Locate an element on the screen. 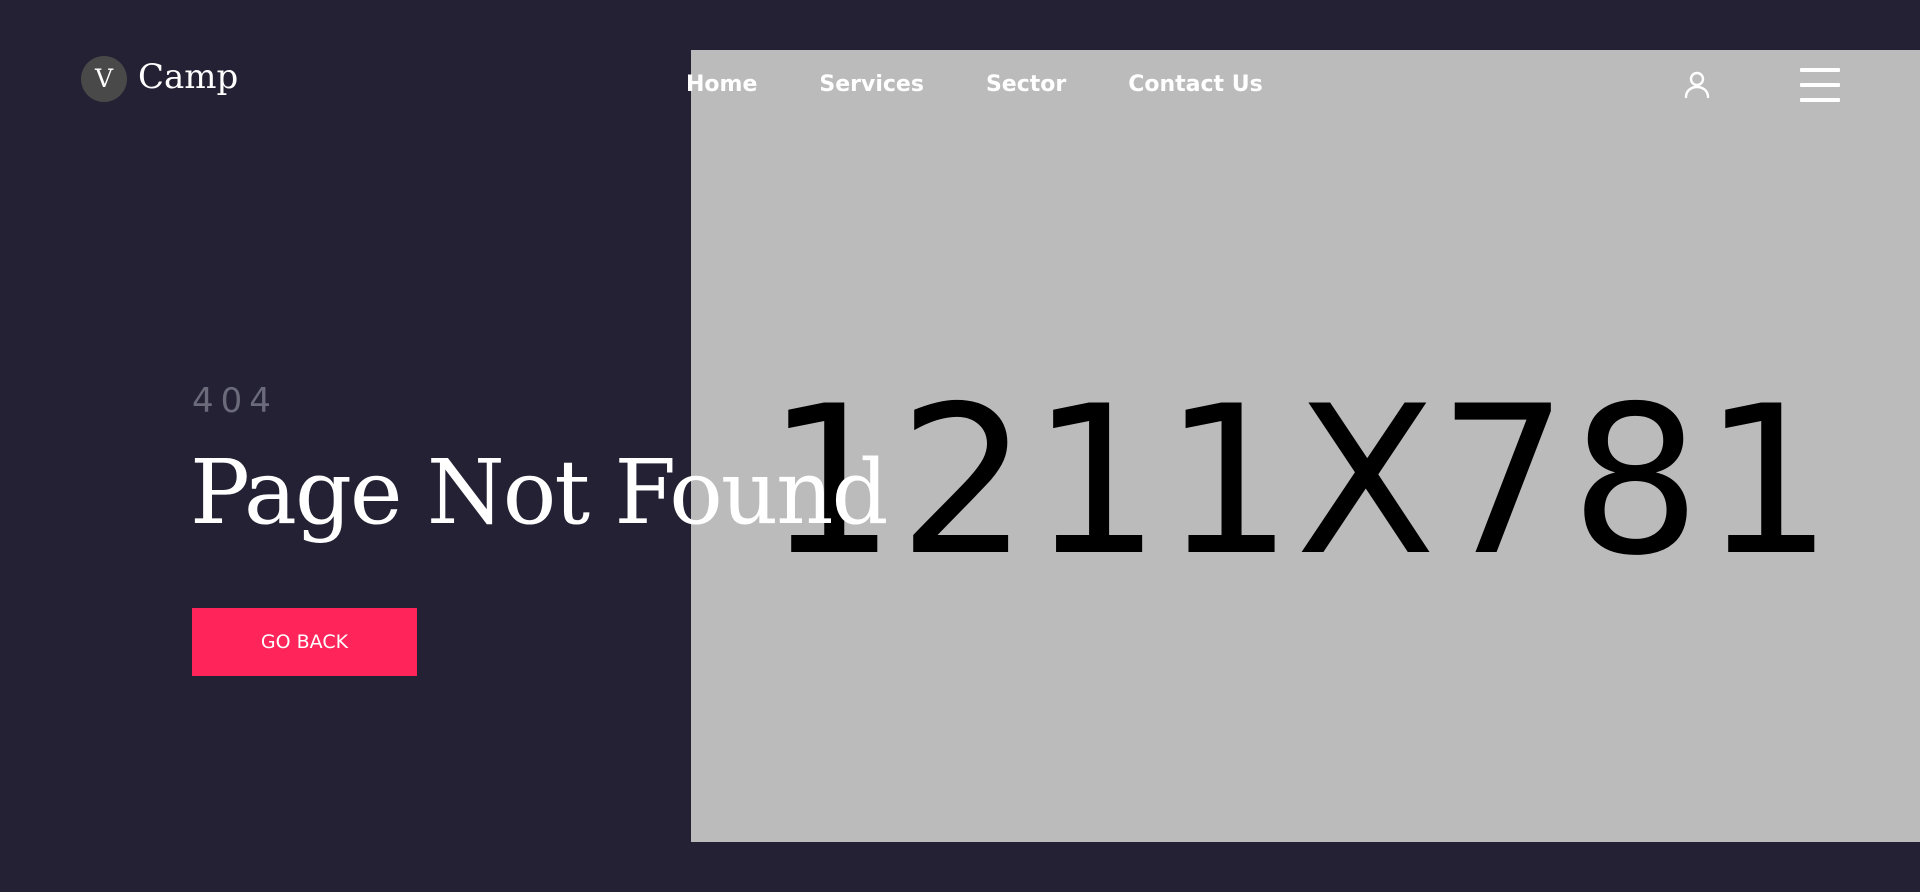 This screenshot has width=1920, height=892. logo-mark: V is located at coordinates (104, 79).